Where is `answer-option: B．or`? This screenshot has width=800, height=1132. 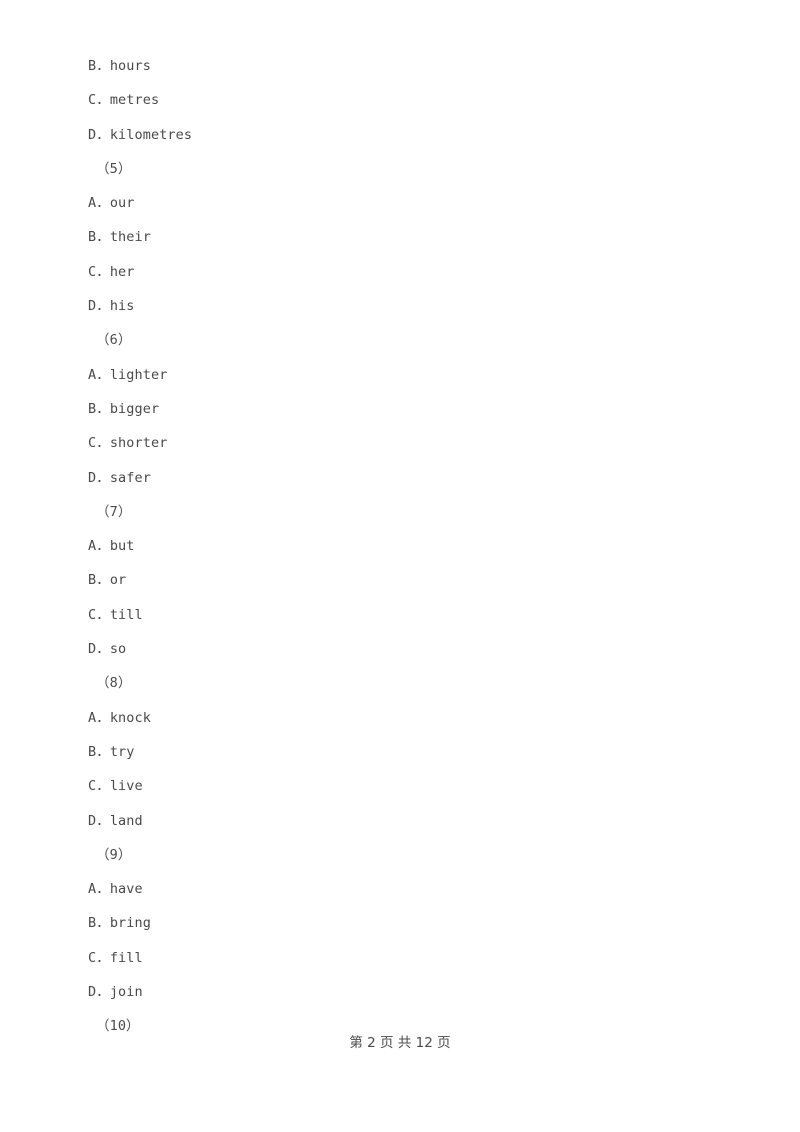
answer-option: B．or is located at coordinates (107, 580).